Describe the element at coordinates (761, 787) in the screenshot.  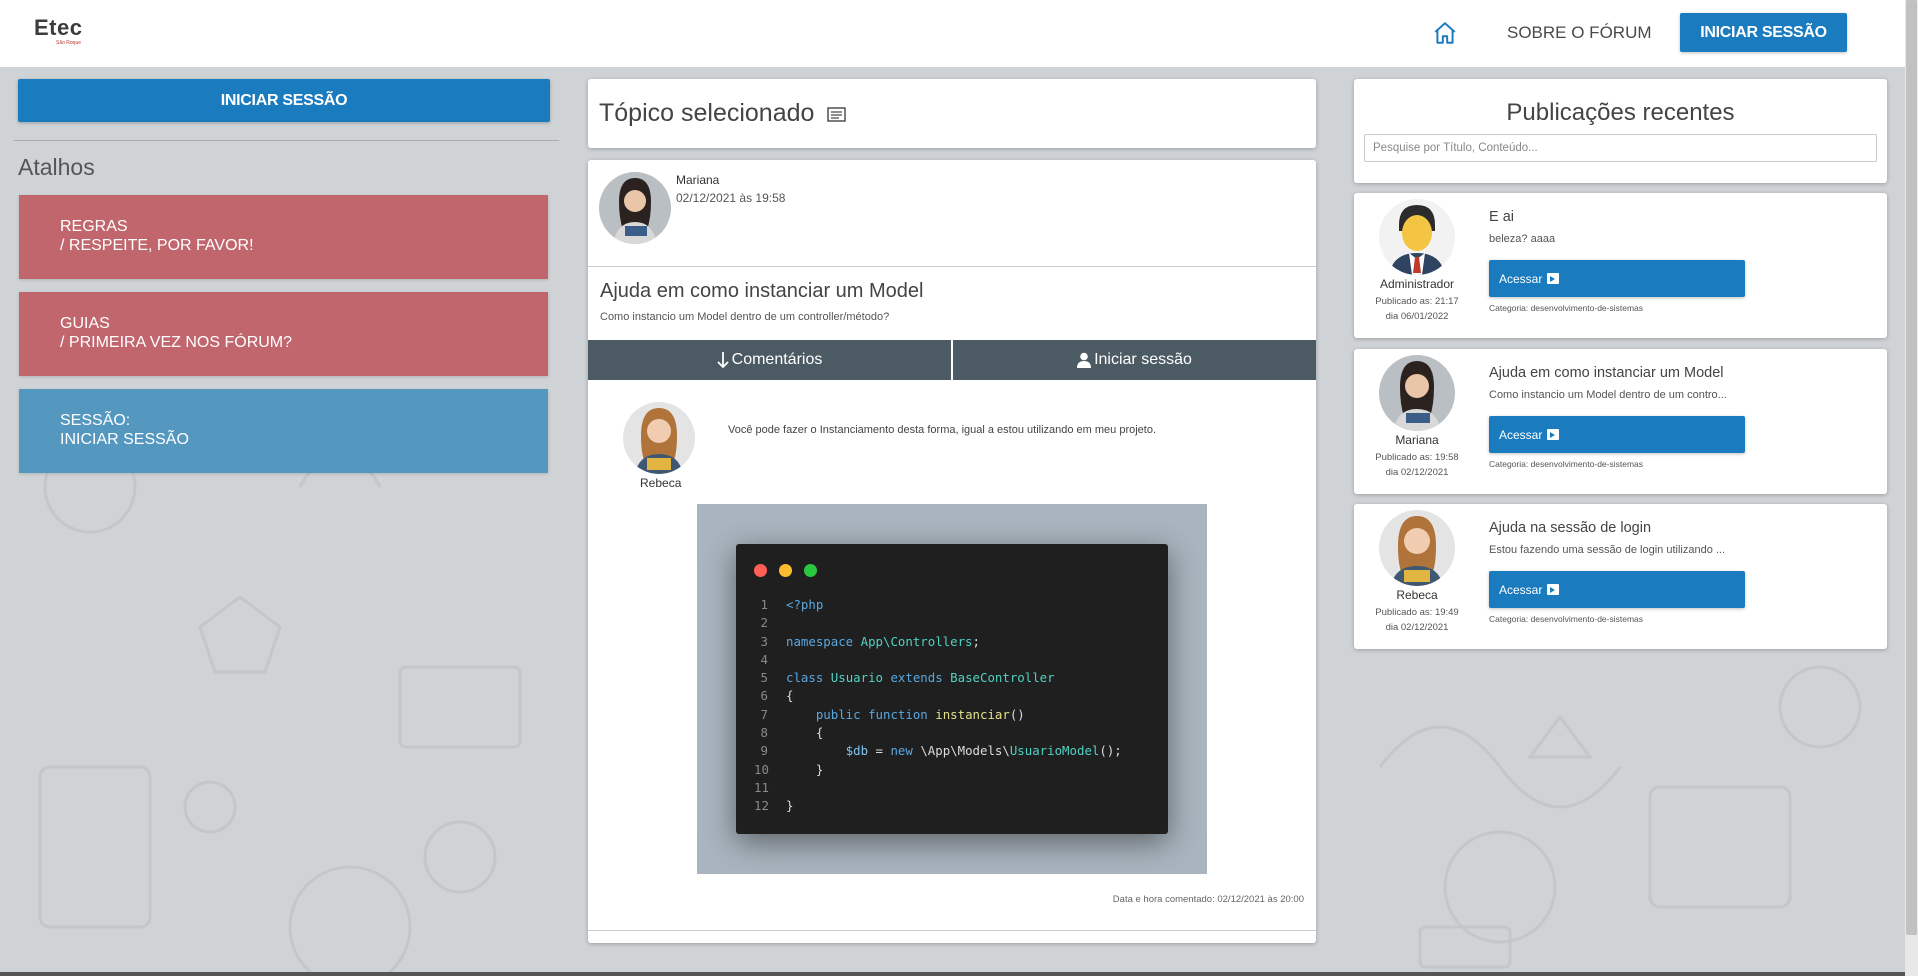
I see `line-number: 11` at that location.